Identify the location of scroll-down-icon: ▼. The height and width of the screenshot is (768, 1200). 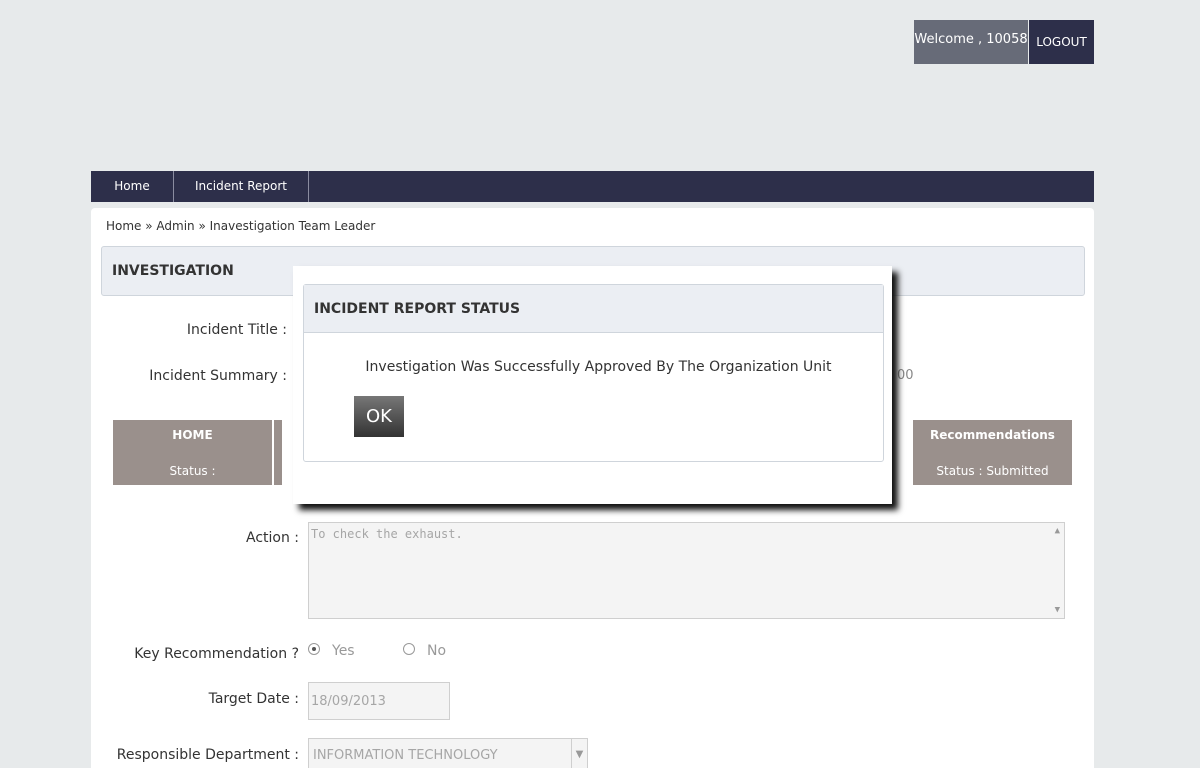
(1057, 610).